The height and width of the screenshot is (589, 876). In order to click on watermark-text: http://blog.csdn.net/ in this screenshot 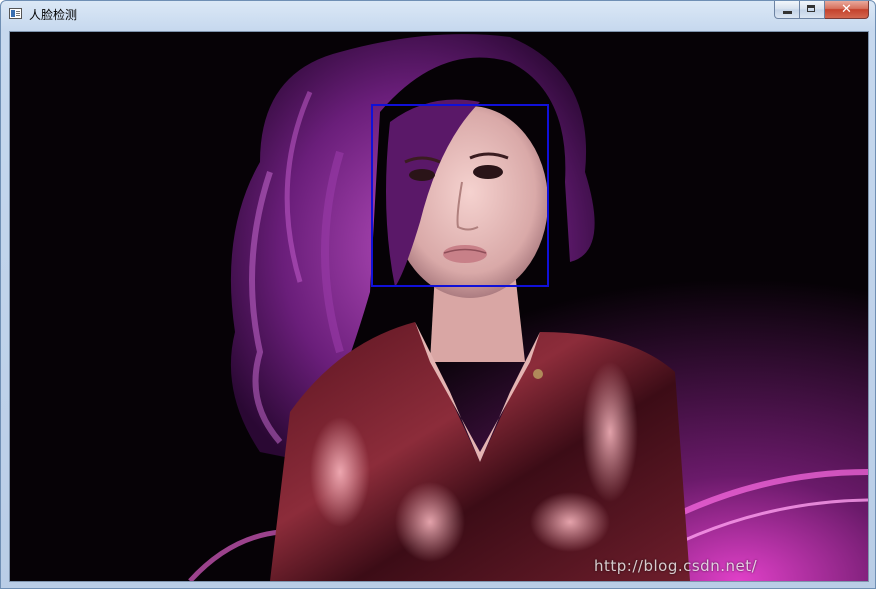, I will do `click(676, 566)`.